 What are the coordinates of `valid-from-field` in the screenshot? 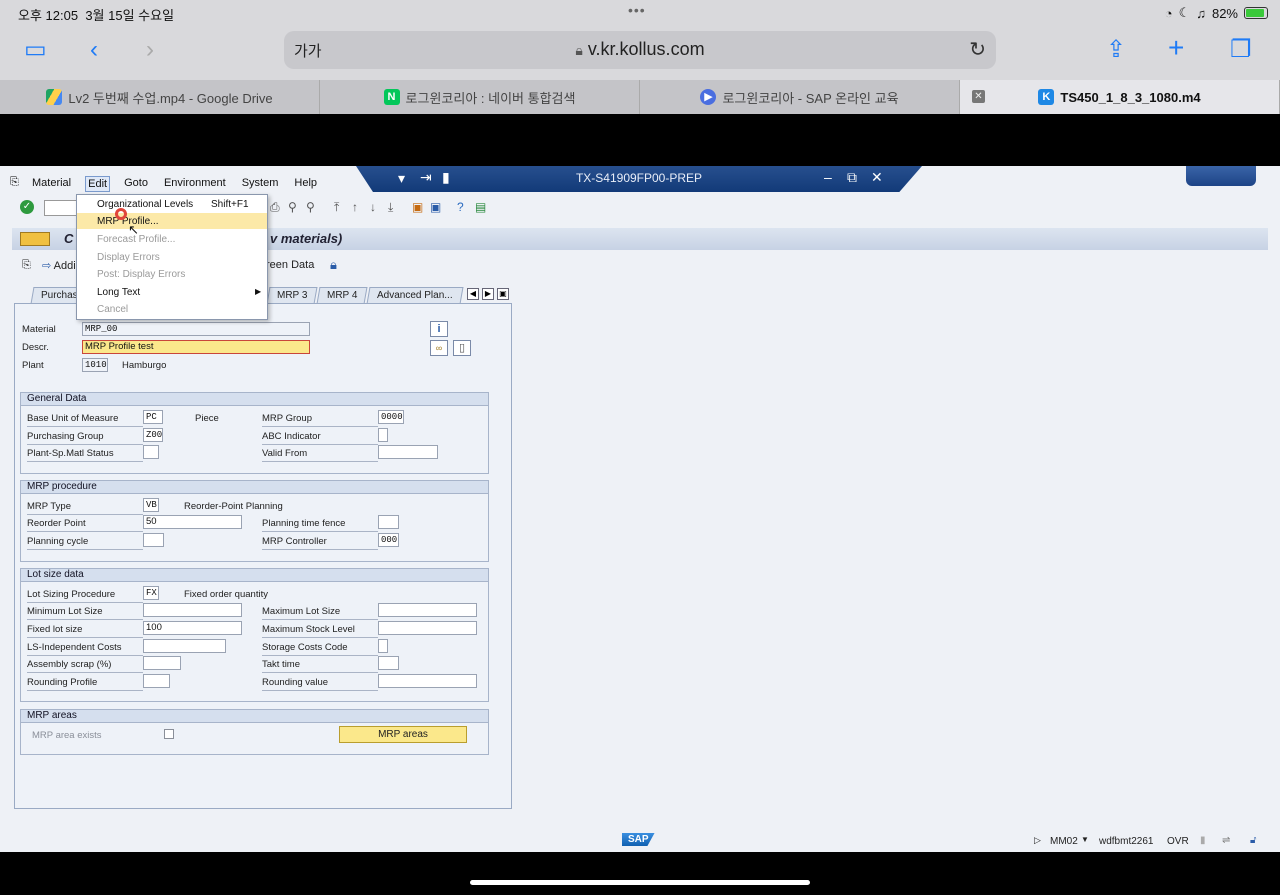 It's located at (408, 452).